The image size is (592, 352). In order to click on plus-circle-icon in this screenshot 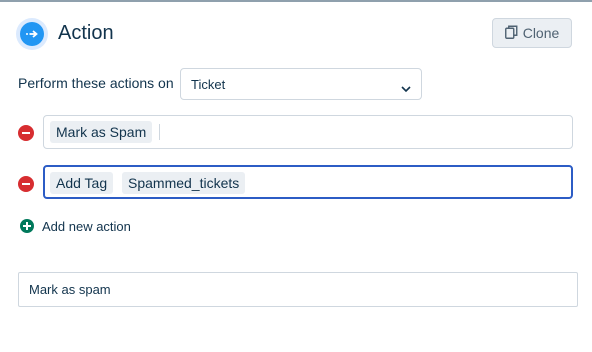, I will do `click(27, 226)`.